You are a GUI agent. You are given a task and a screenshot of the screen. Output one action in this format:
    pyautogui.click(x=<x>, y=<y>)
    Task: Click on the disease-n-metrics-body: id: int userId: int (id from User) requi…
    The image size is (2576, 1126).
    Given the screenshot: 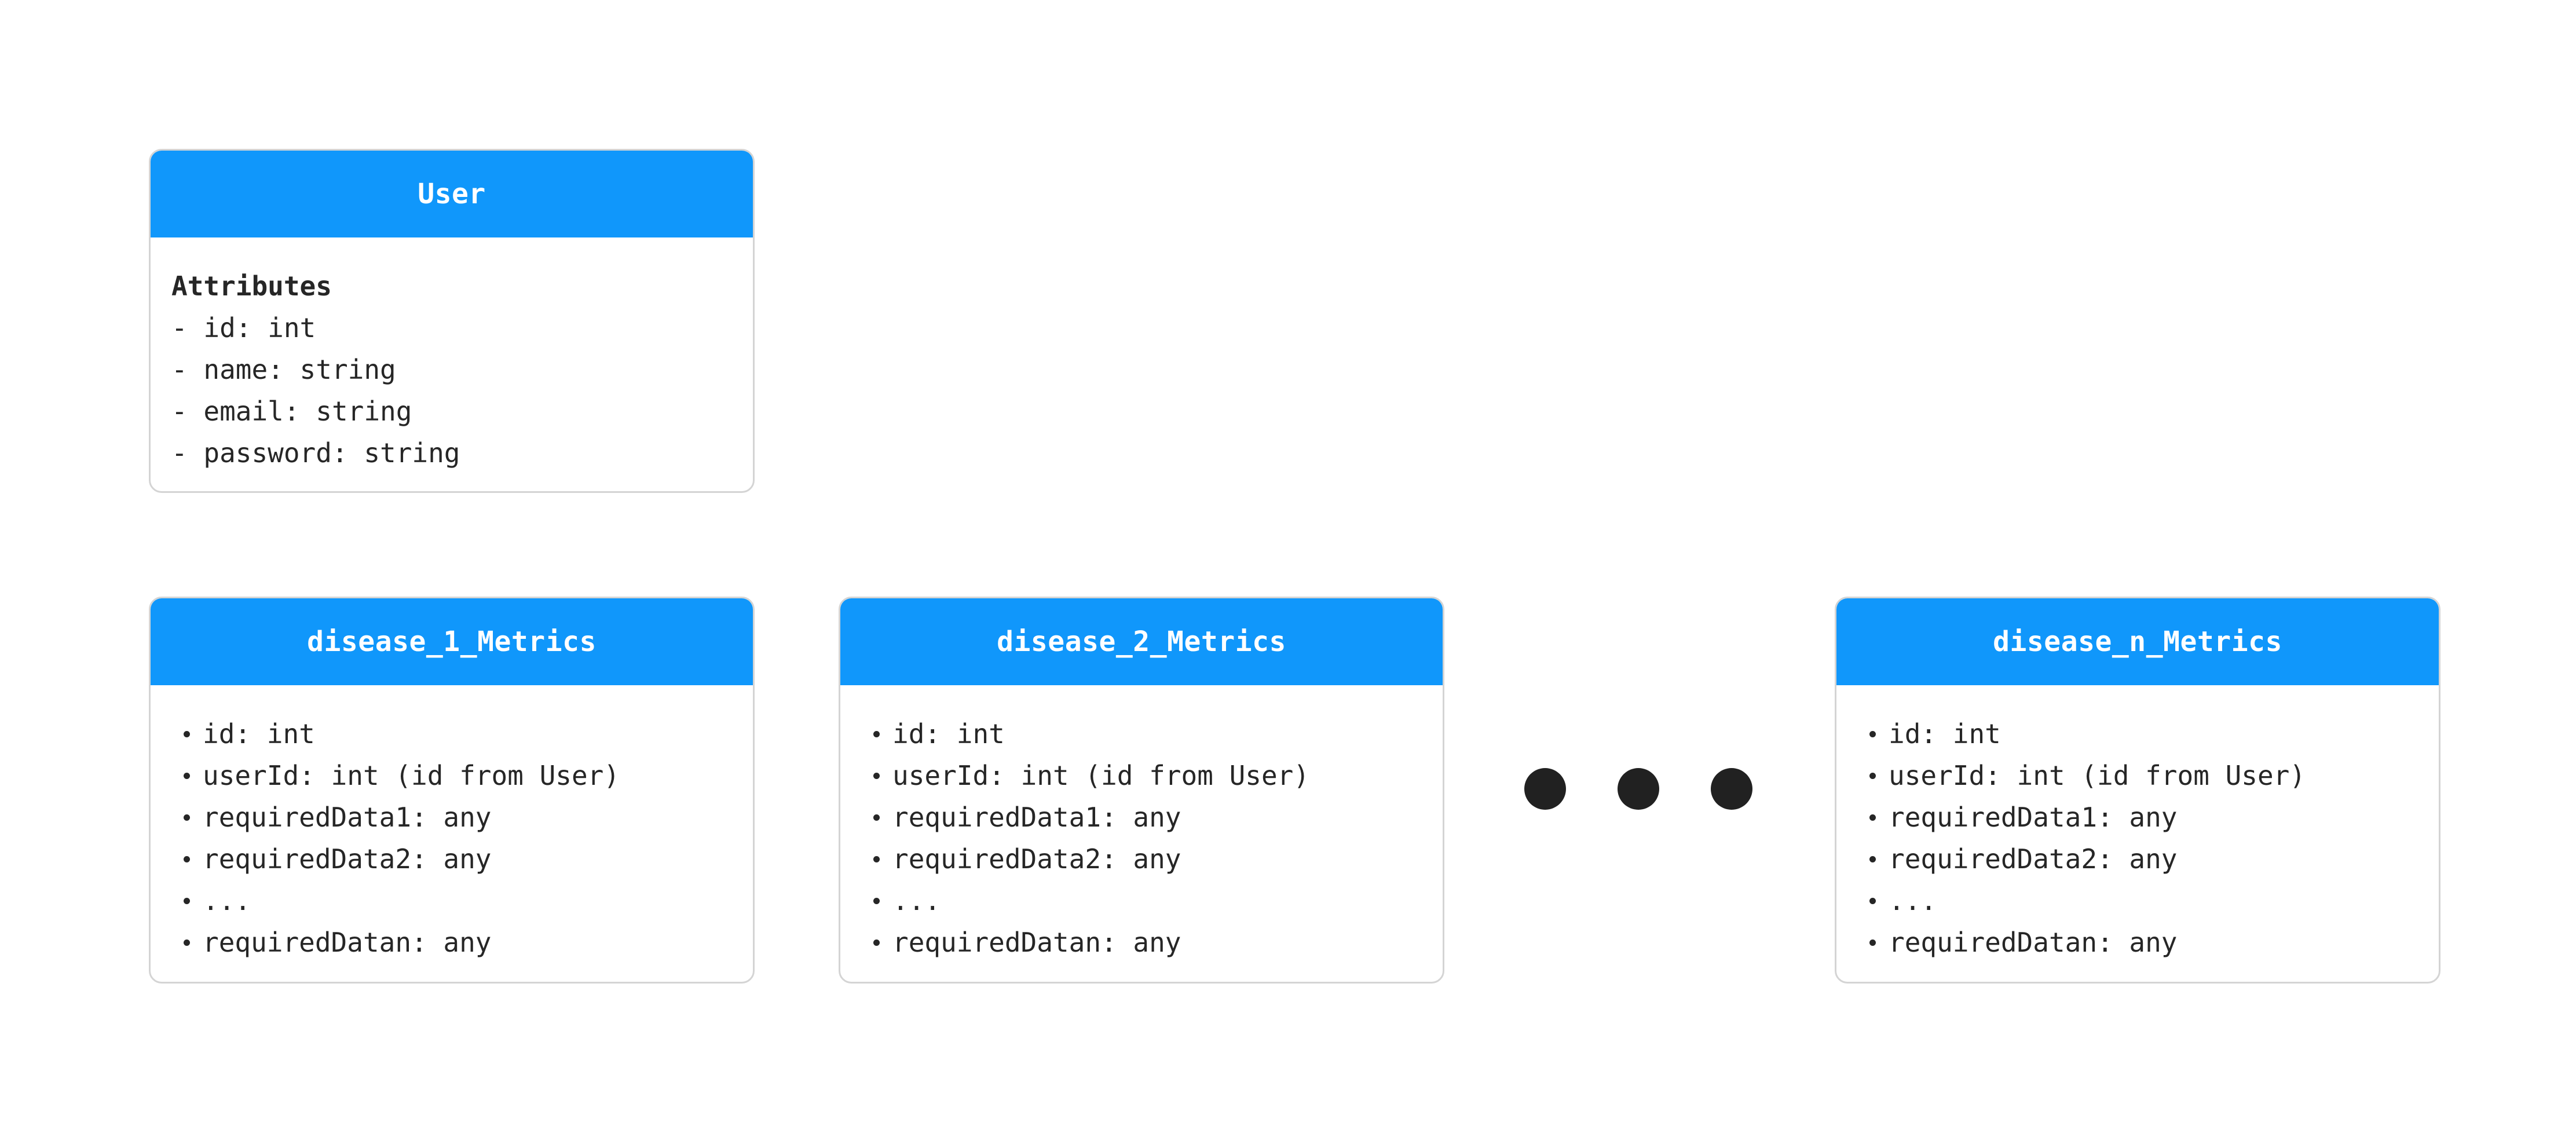 What is the action you would take?
    pyautogui.click(x=2137, y=833)
    